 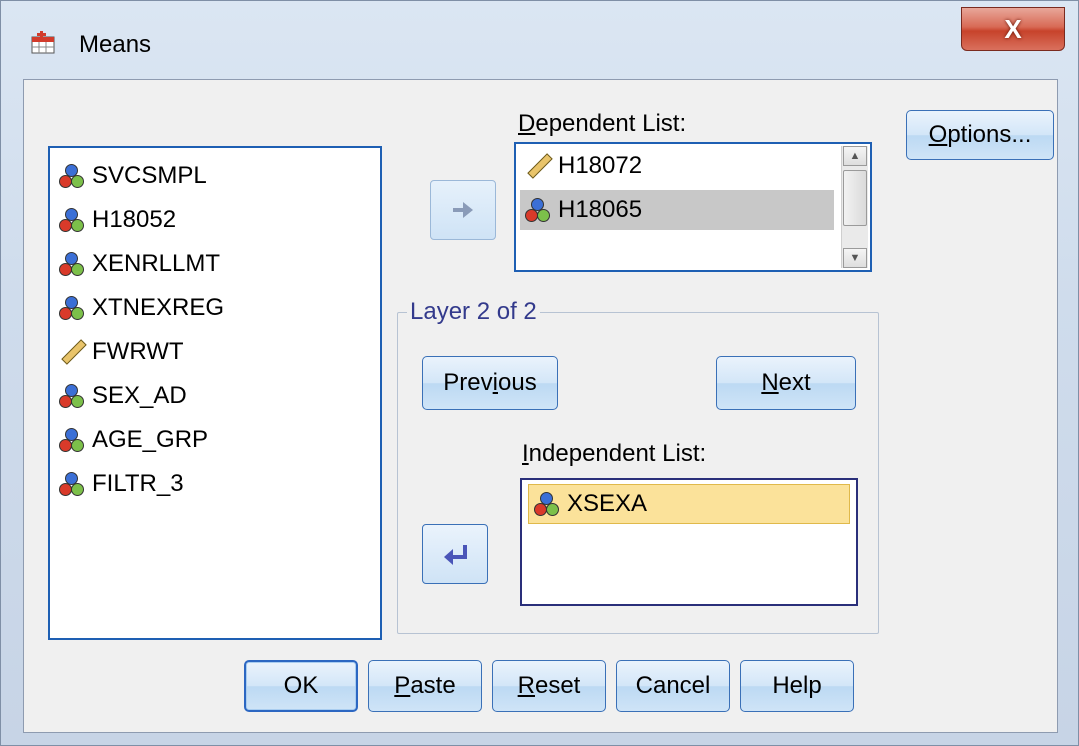 I want to click on title-bar: Means X, so click(x=540, y=36).